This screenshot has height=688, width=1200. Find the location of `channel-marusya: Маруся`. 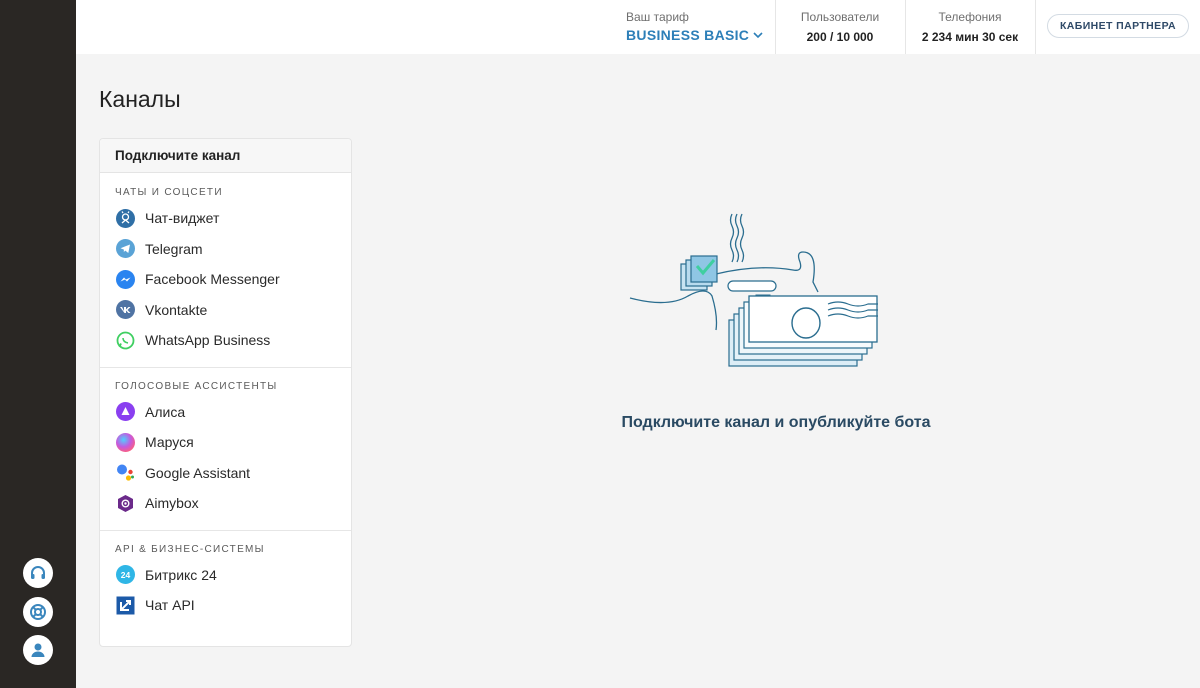

channel-marusya: Маруся is located at coordinates (225, 442).